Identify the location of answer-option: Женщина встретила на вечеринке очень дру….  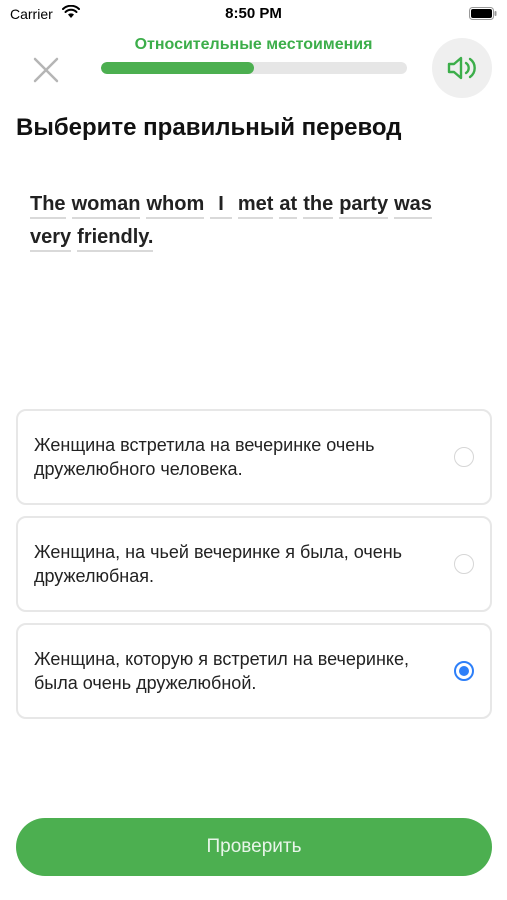
(254, 457).